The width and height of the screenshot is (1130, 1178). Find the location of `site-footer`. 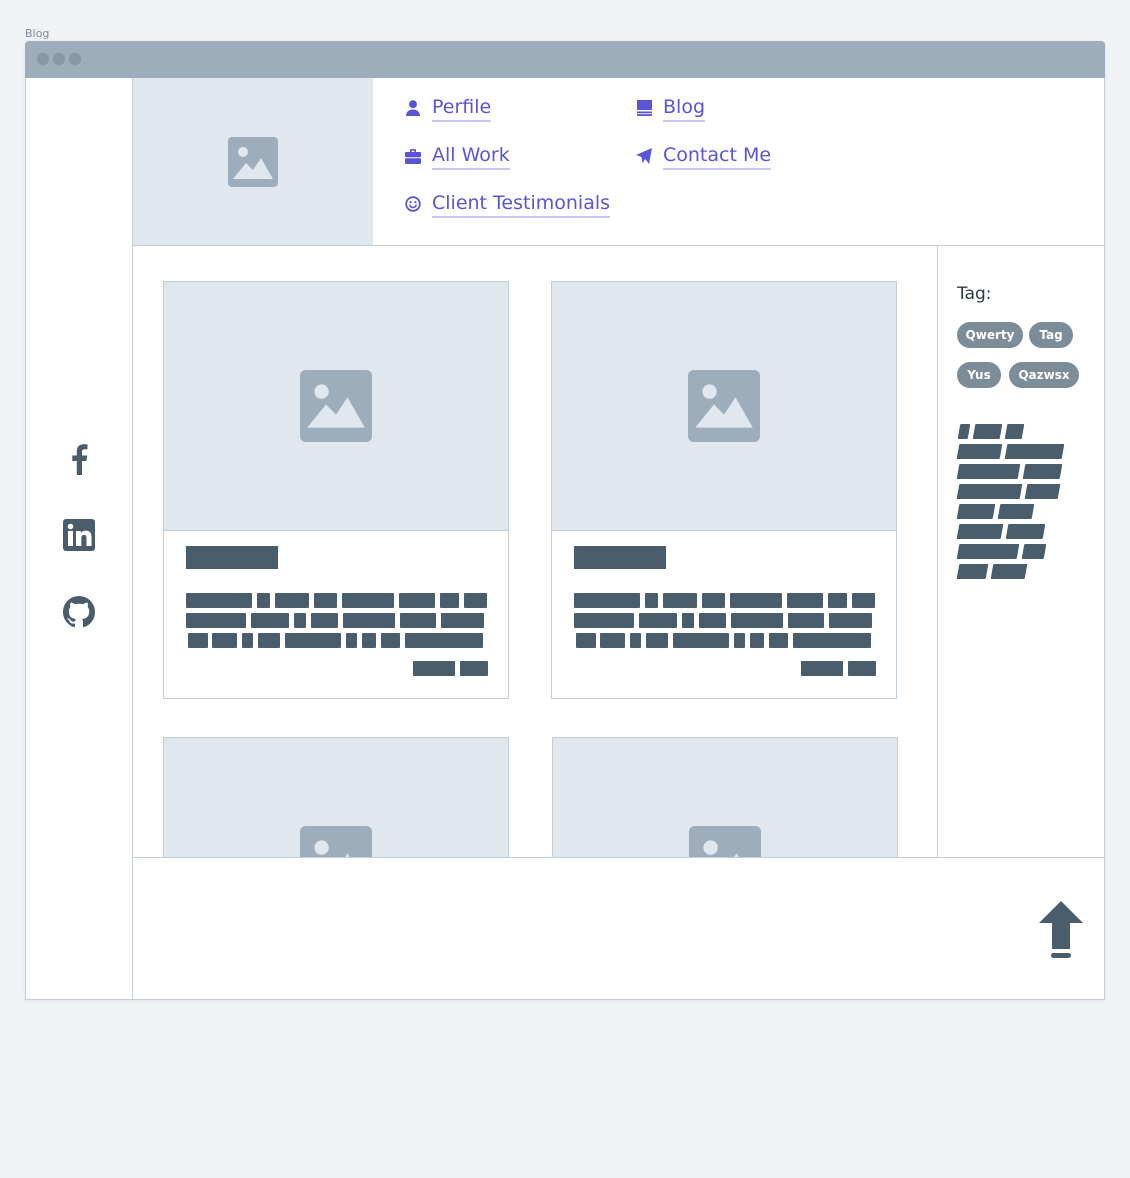

site-footer is located at coordinates (619, 928).